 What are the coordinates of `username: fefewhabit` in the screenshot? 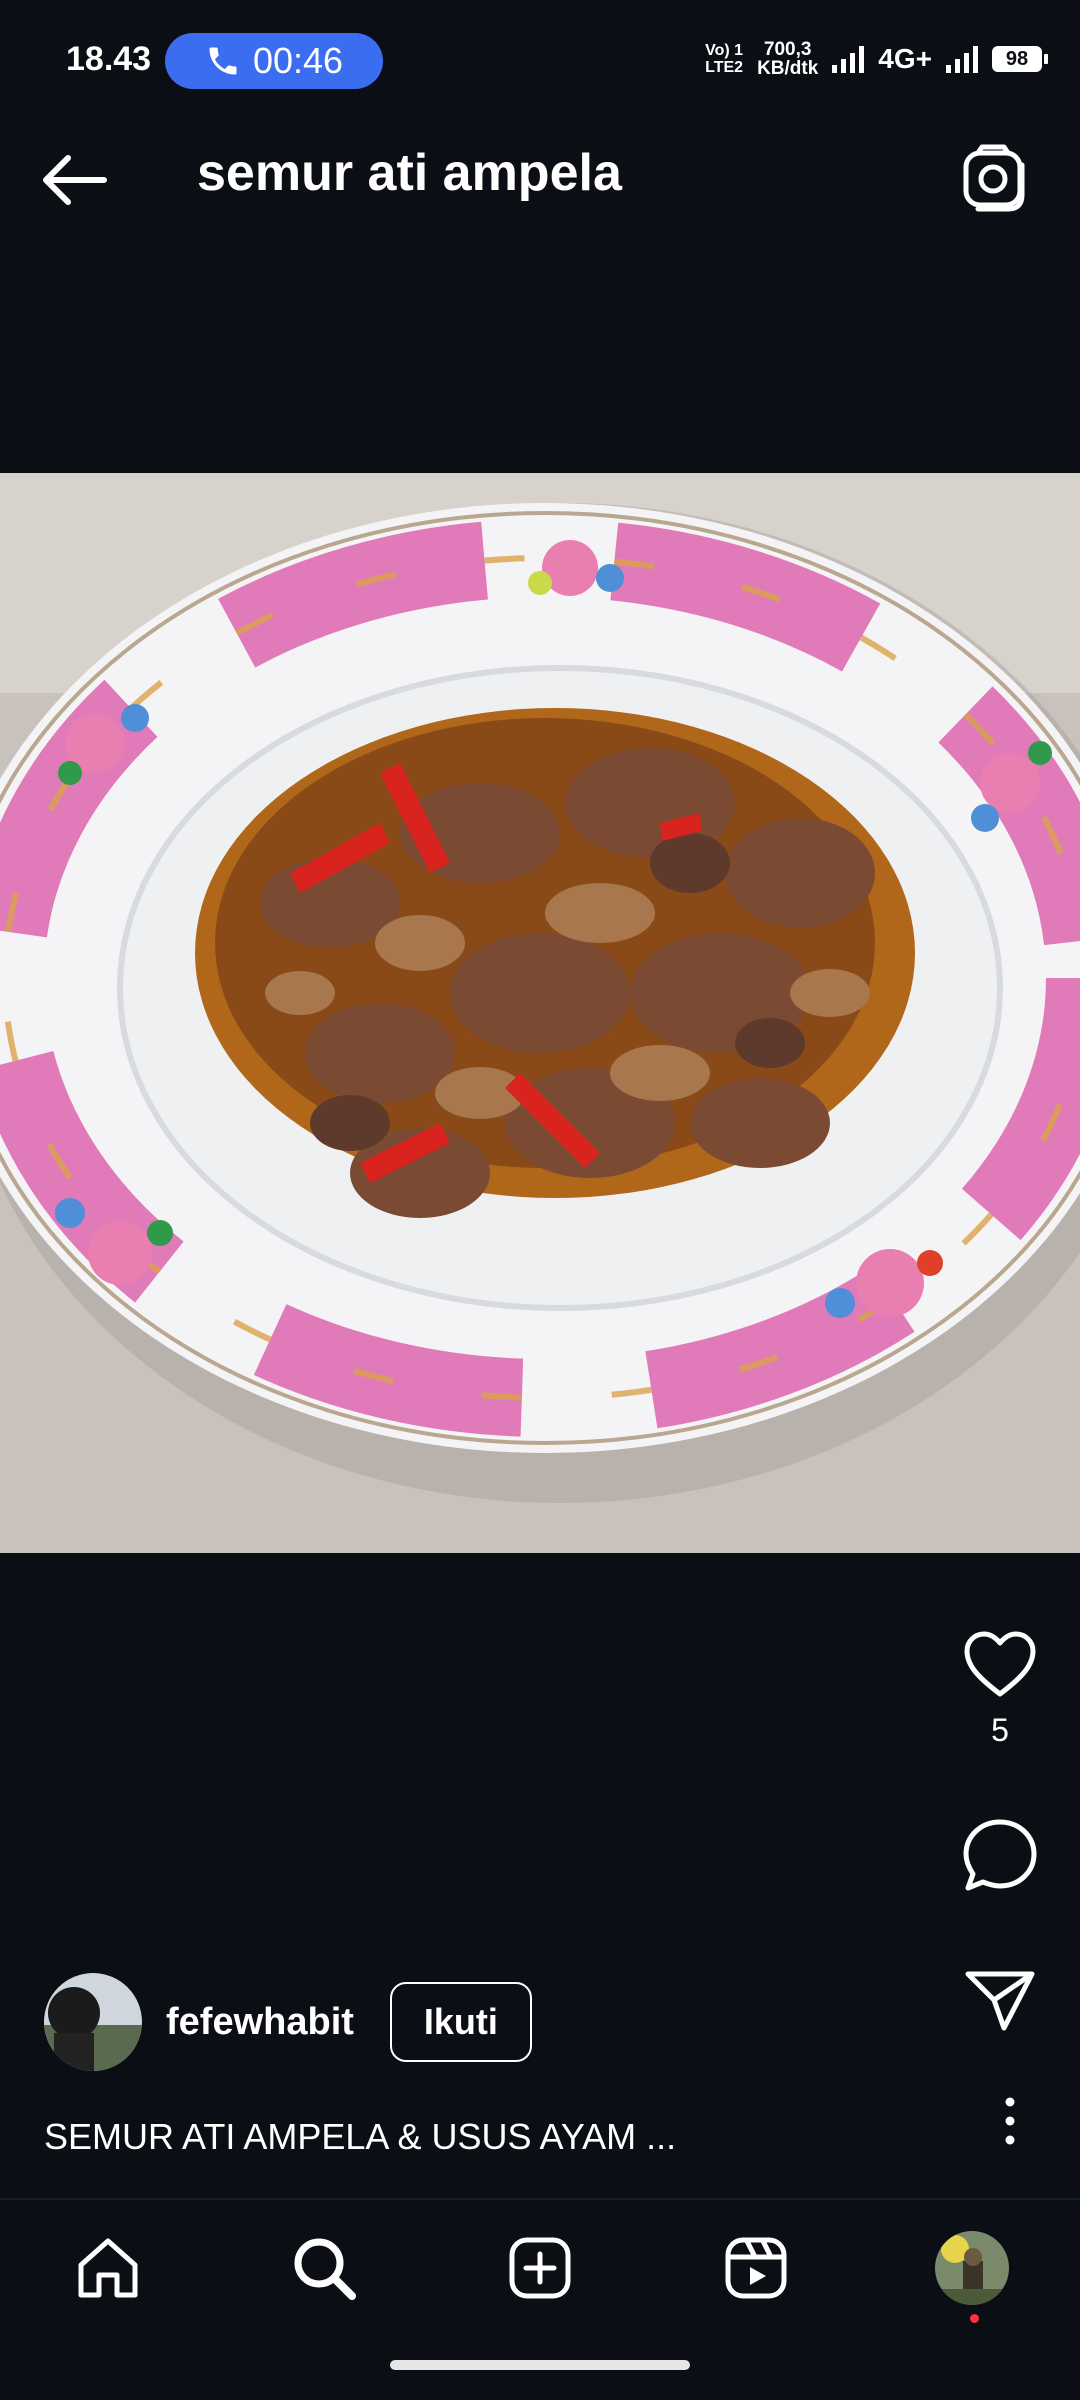 It's located at (260, 2022).